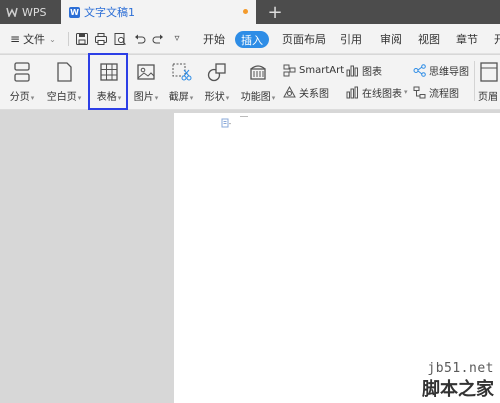 Image resolution: width=500 pixels, height=403 pixels. I want to click on tab-home: 开始, so click(214, 39).